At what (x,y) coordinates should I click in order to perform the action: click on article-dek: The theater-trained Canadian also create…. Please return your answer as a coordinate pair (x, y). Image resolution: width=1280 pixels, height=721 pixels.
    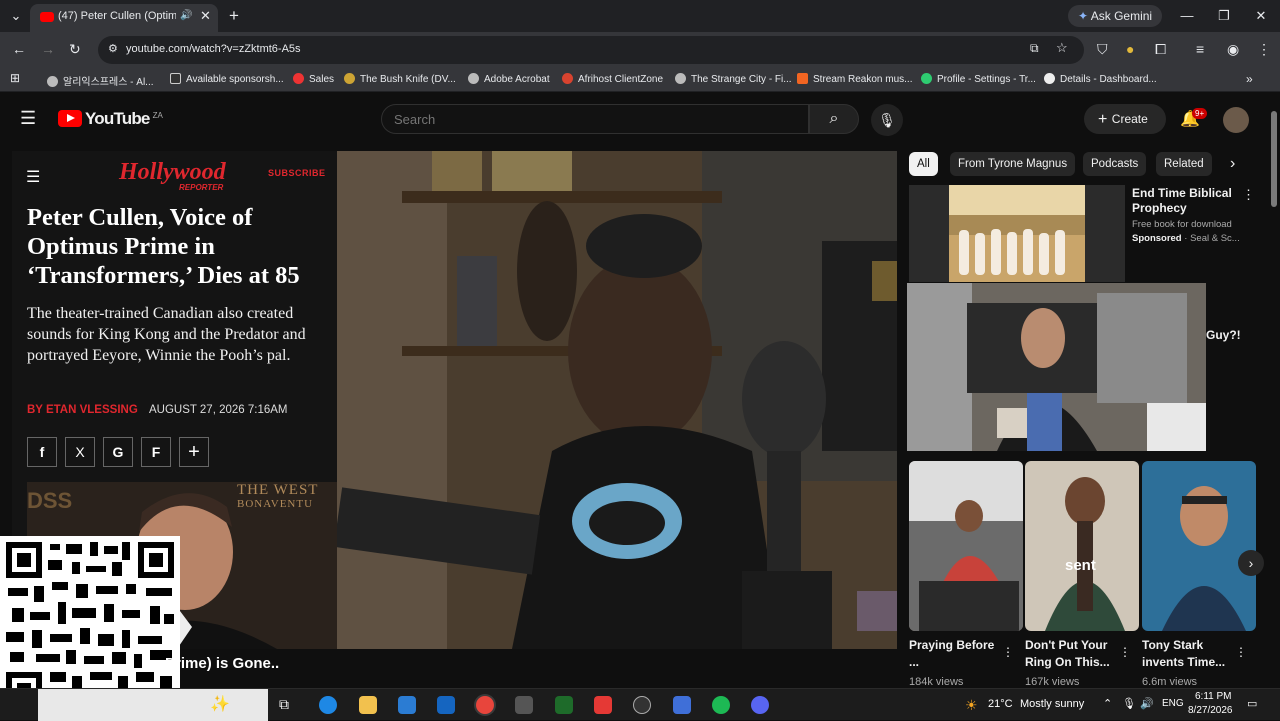
    Looking at the image, I should click on (166, 334).